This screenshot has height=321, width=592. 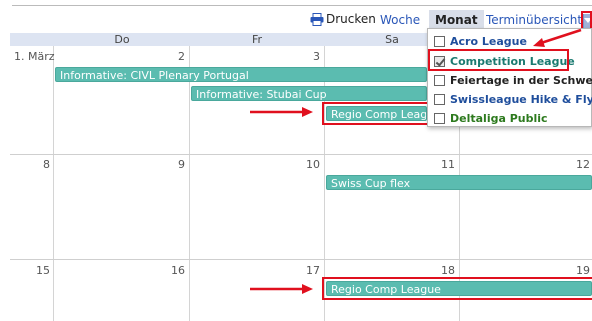 I want to click on checkbox-swissleague, so click(x=439, y=99).